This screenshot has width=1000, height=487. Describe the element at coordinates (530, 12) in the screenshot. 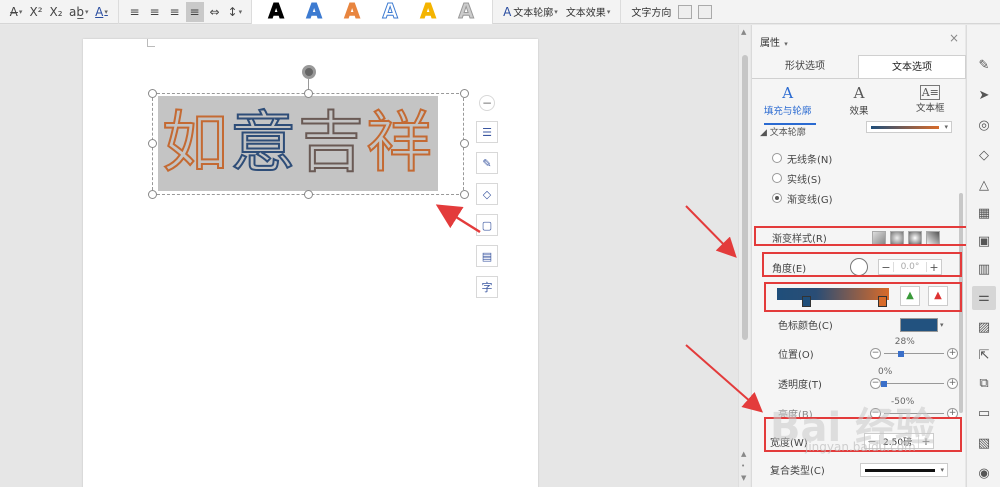

I see `text-outline-button: A 文本轮廓 ▾` at that location.